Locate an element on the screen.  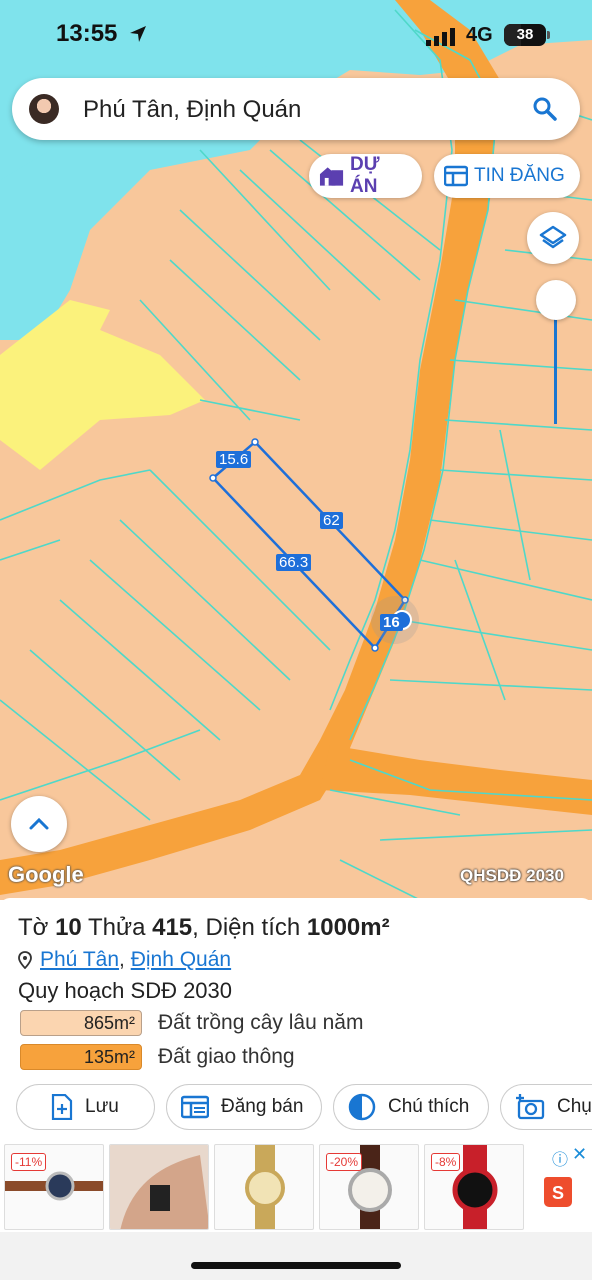
ad-item: -20% is located at coordinates (369, 1187).